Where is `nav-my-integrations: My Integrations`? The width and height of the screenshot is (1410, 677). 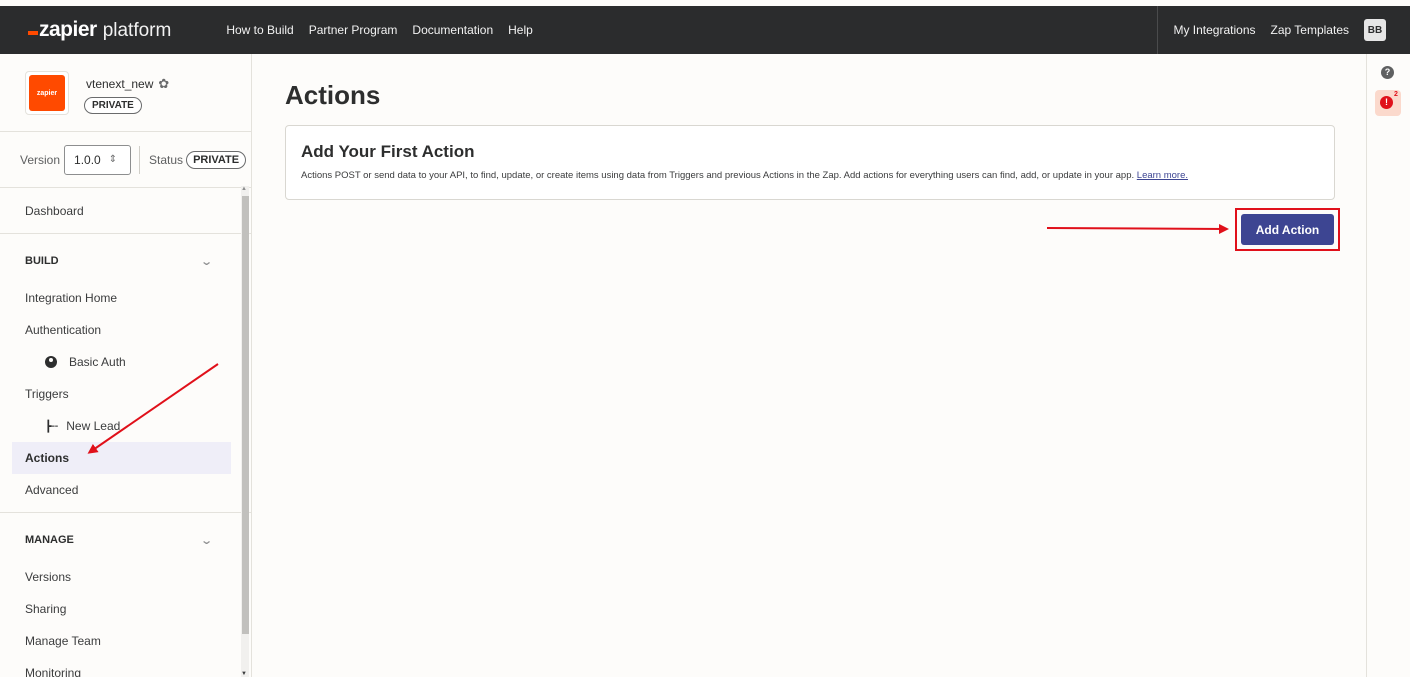 nav-my-integrations: My Integrations is located at coordinates (1214, 30).